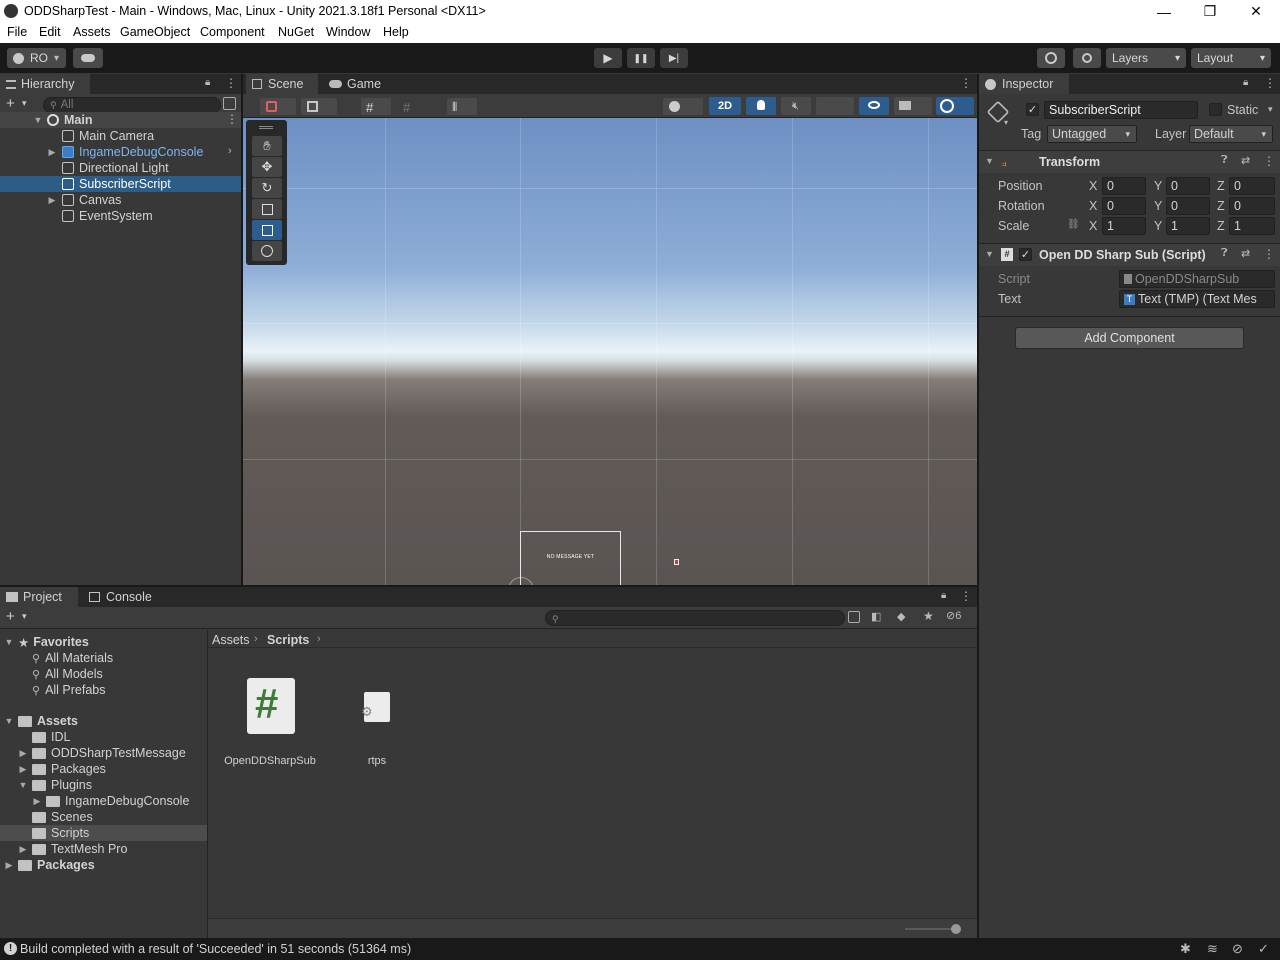  Describe the element at coordinates (1093, 226) in the screenshot. I see `scale-x-label: X` at that location.